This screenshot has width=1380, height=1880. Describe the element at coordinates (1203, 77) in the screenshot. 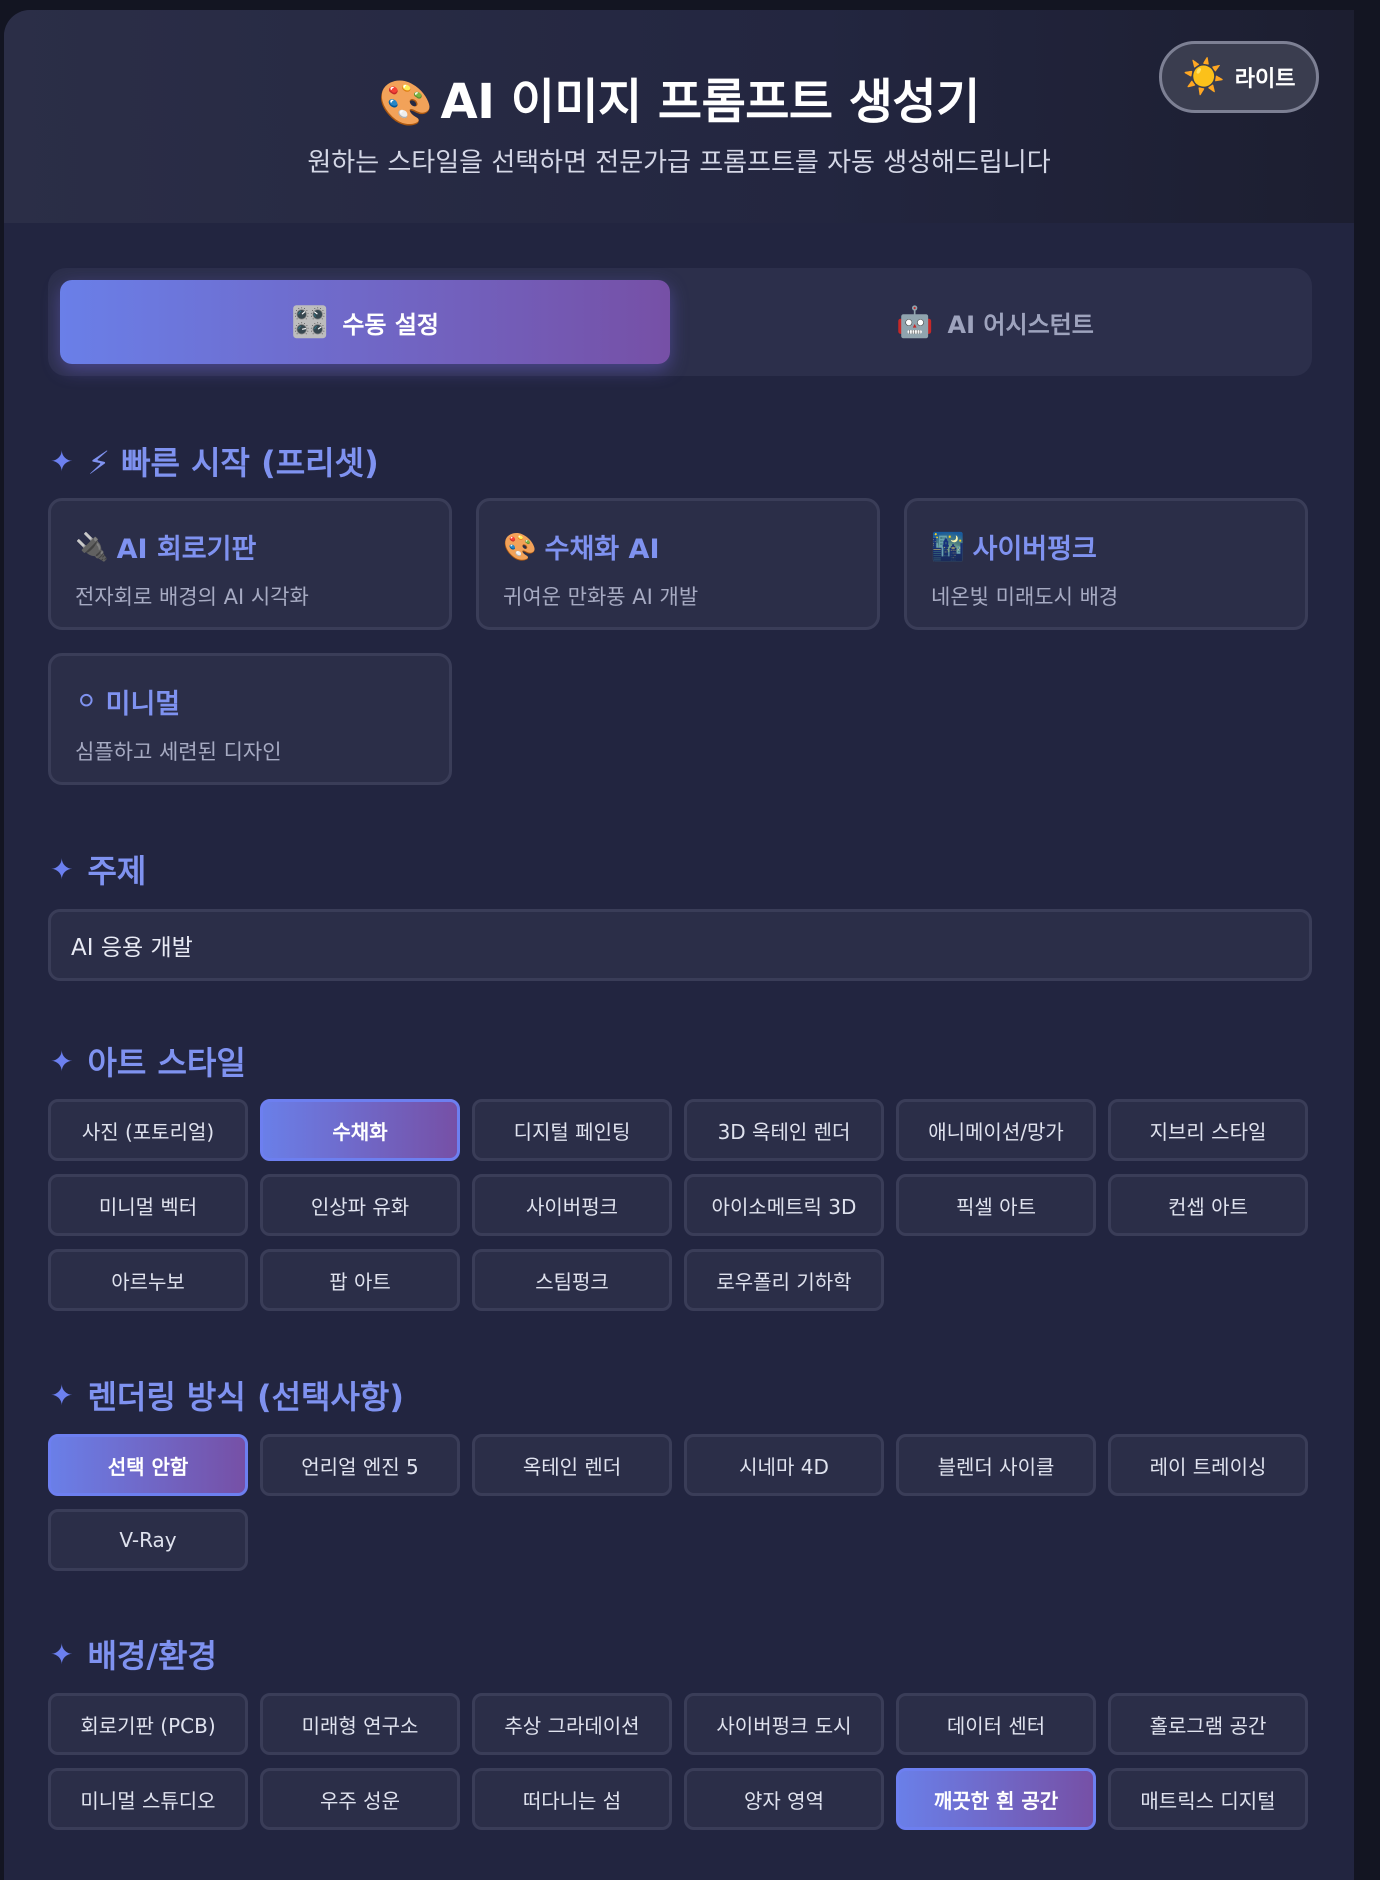

I see `sun-icon: ☀️` at that location.